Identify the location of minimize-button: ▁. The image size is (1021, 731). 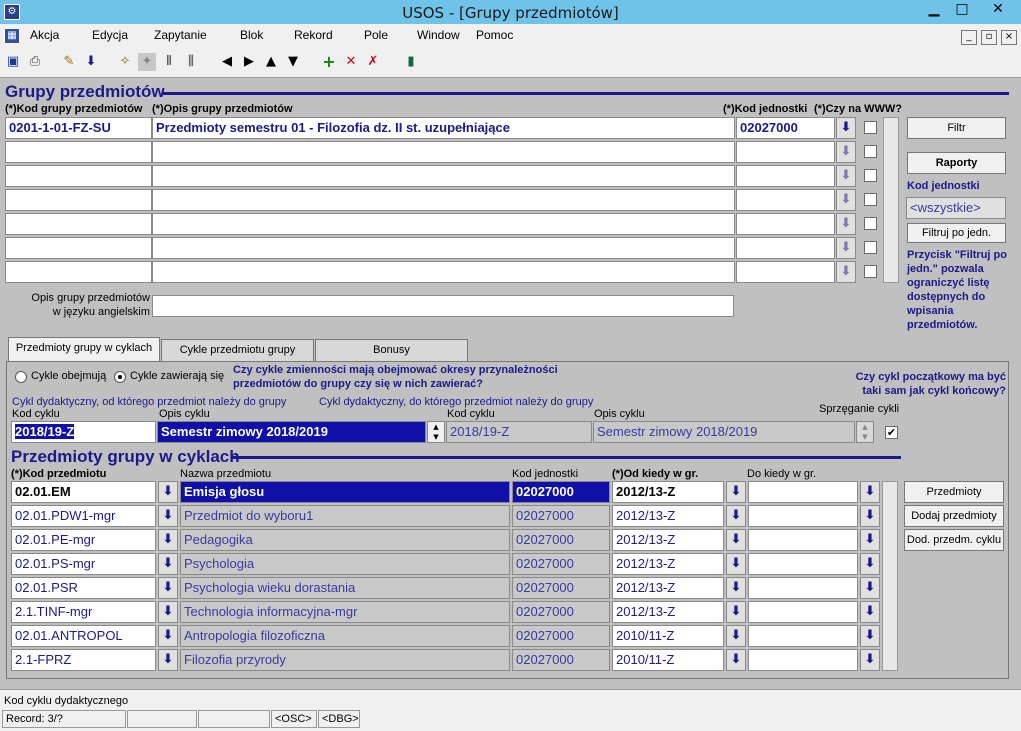
(934, 10).